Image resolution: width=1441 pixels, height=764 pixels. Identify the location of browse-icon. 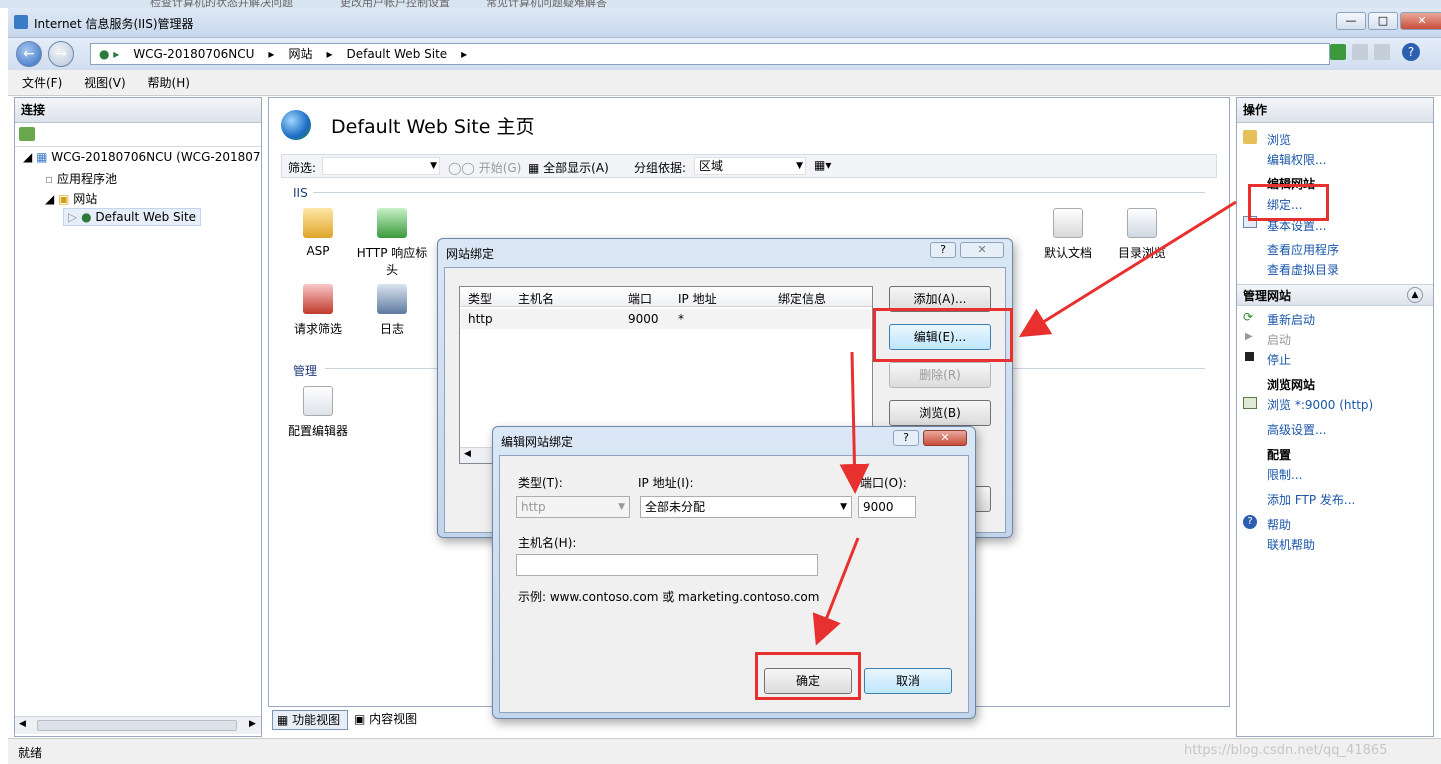
(1250, 137).